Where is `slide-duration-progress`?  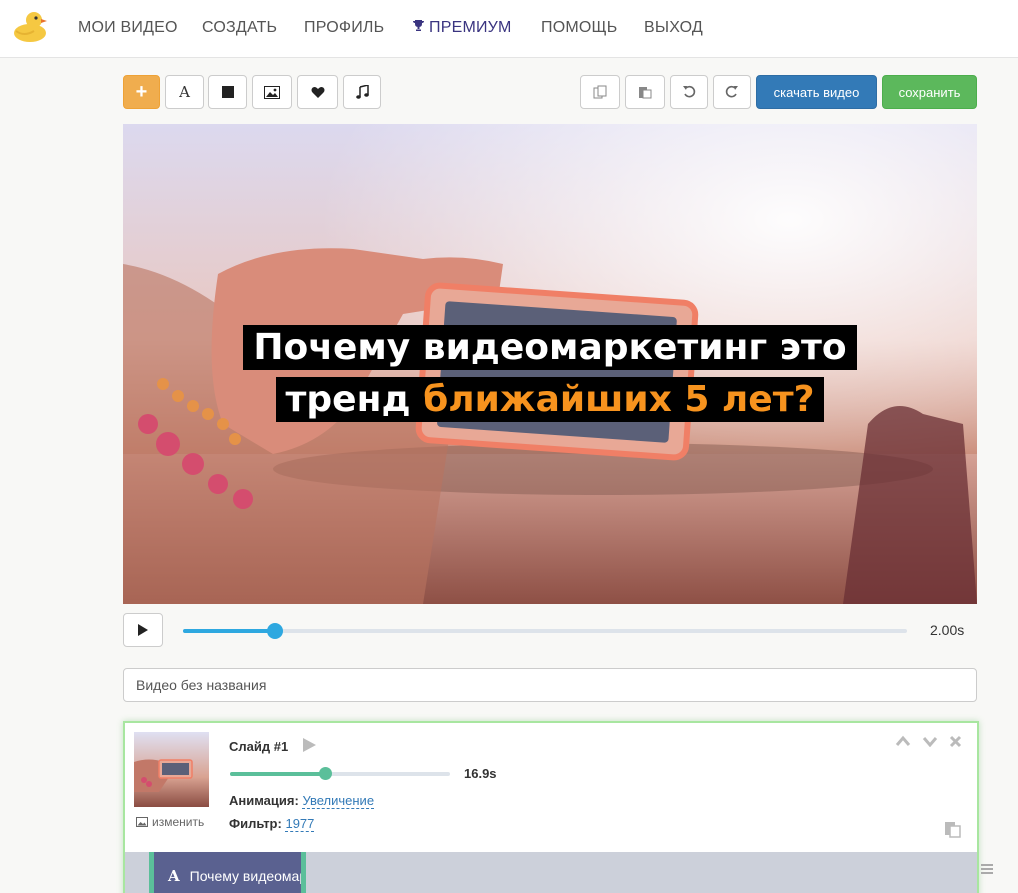
slide-duration-progress is located at coordinates (277, 774).